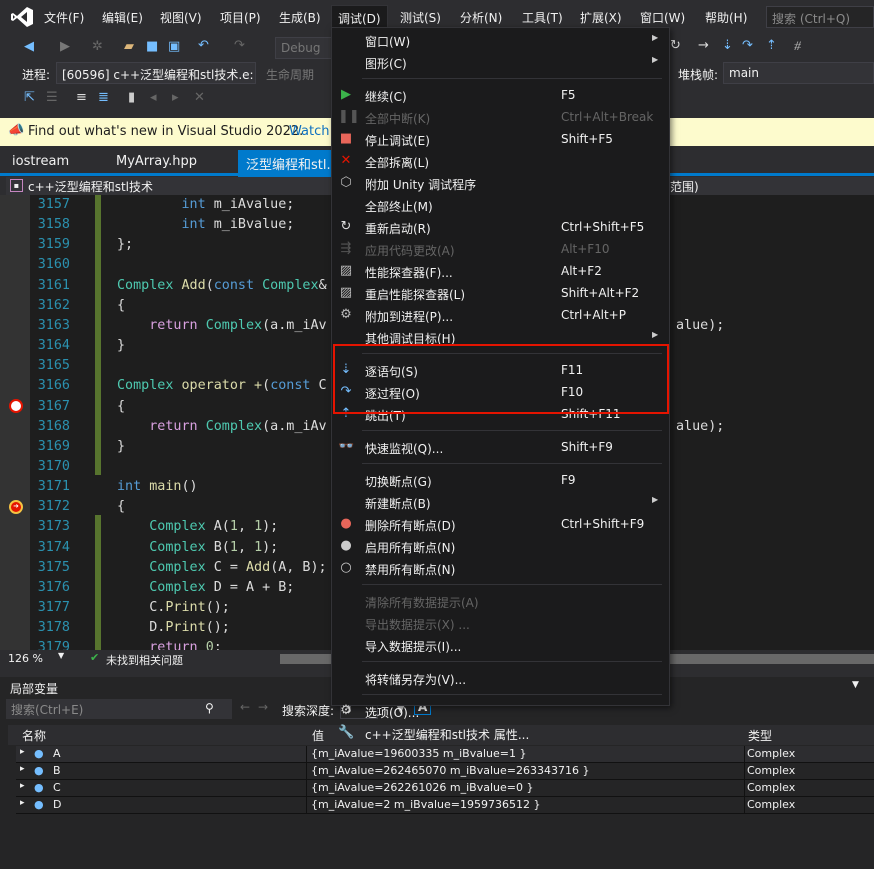 This screenshot has width=874, height=869. What do you see at coordinates (500, 568) in the screenshot?
I see `menu-item-26: ○ 禁用所有断点(N)` at bounding box center [500, 568].